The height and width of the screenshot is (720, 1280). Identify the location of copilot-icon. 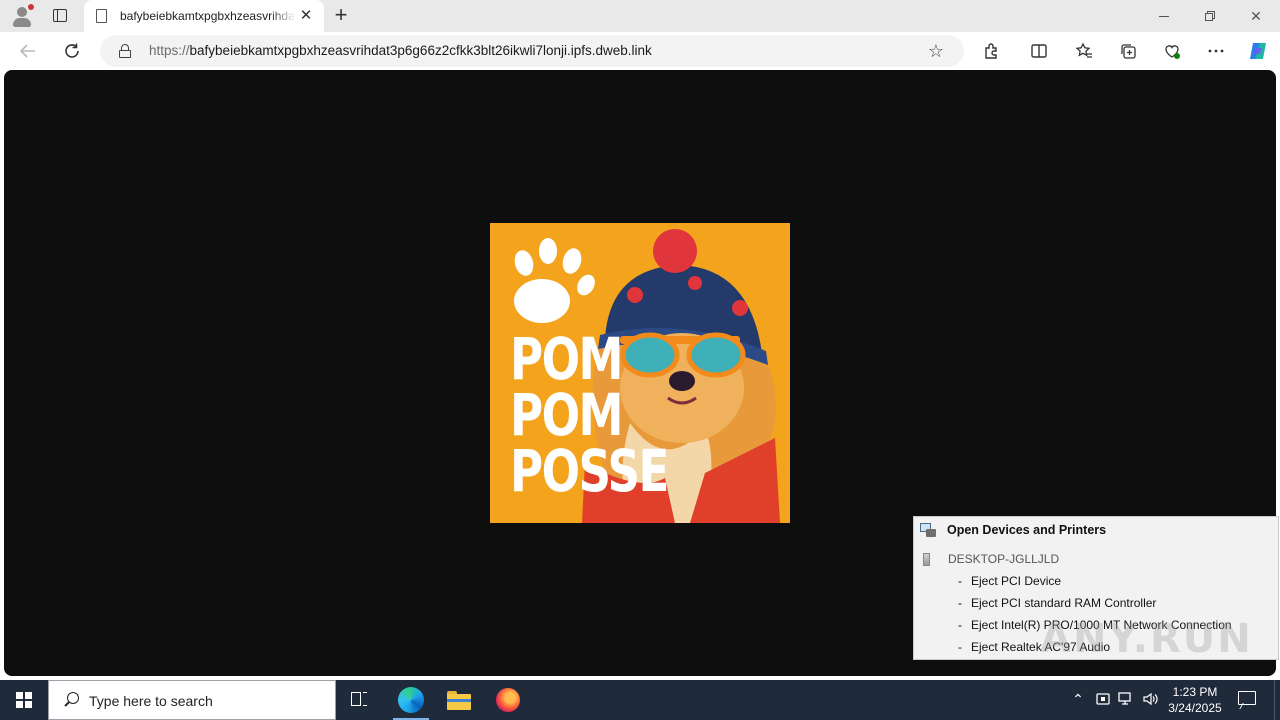
(1258, 51).